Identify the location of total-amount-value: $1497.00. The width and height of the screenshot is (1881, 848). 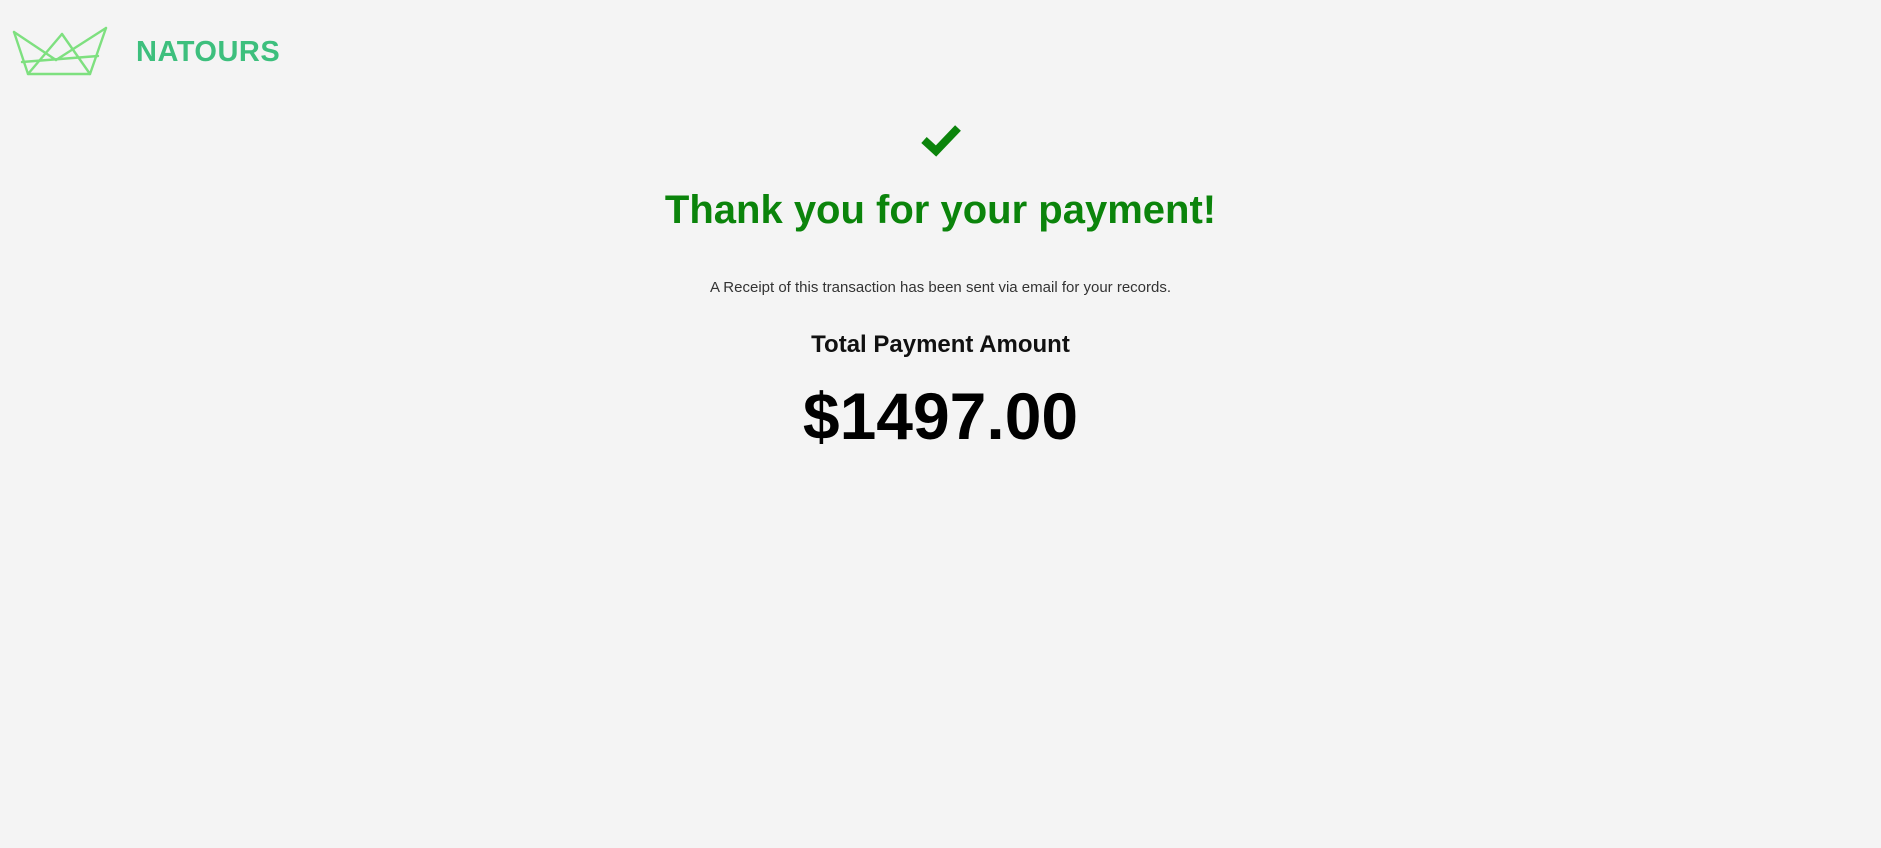
(940, 415).